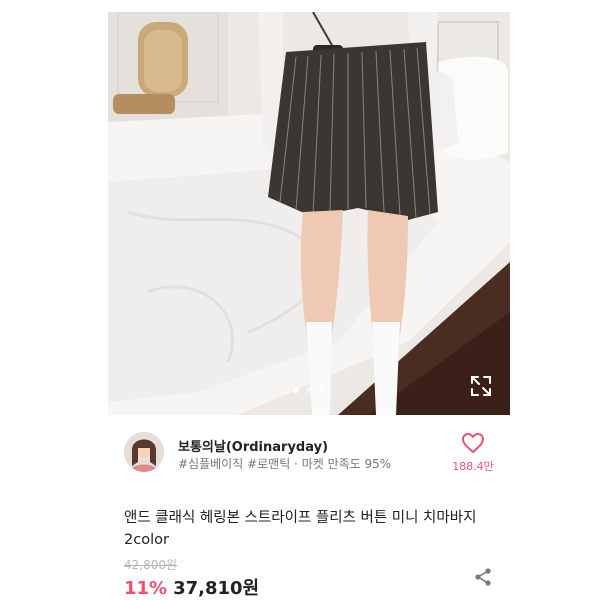 The height and width of the screenshot is (600, 600). Describe the element at coordinates (473, 466) in the screenshot. I see `like-count: 188.4만` at that location.